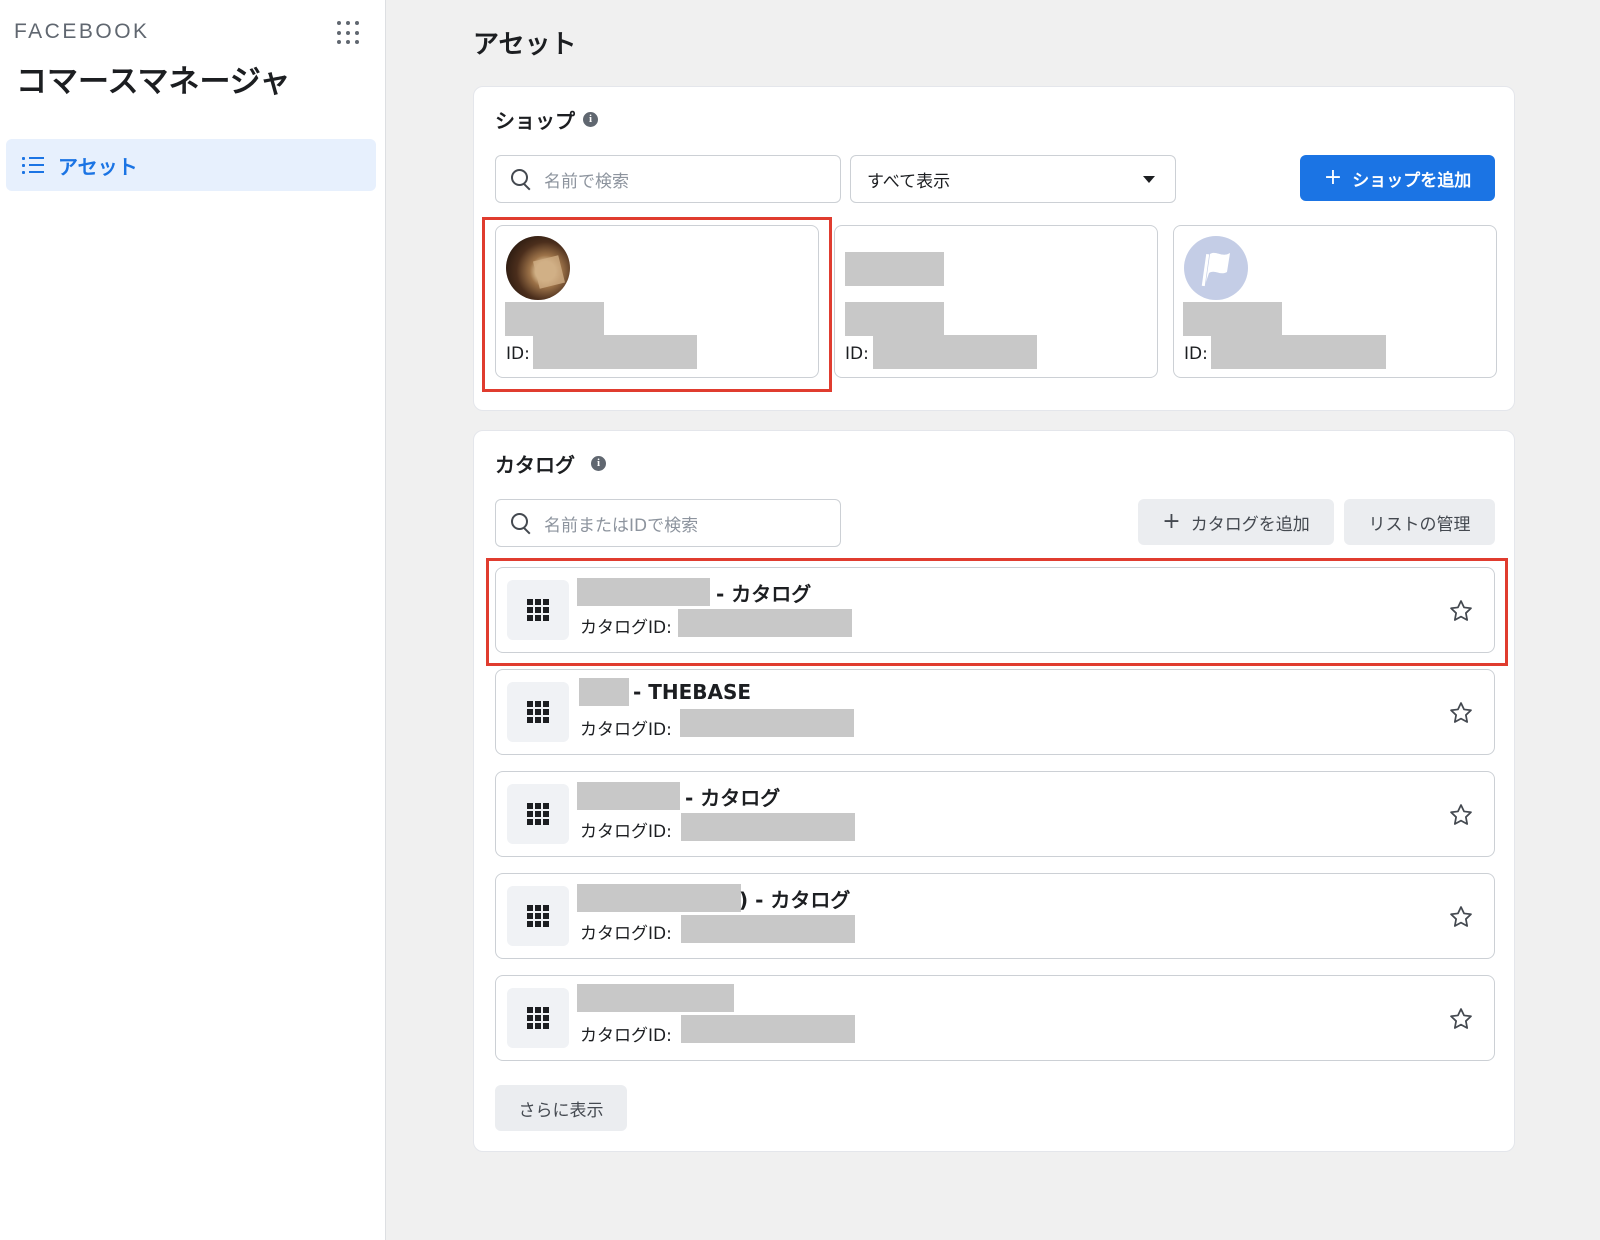 Image resolution: width=1600 pixels, height=1240 pixels. I want to click on catalog-title-text: カタログ, so click(535, 465).